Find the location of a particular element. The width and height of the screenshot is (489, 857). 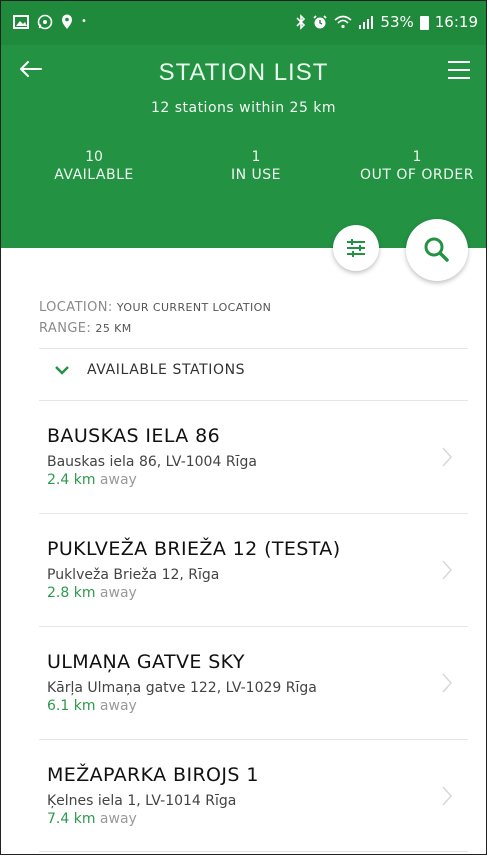

location-pin-icon is located at coordinates (67, 21).